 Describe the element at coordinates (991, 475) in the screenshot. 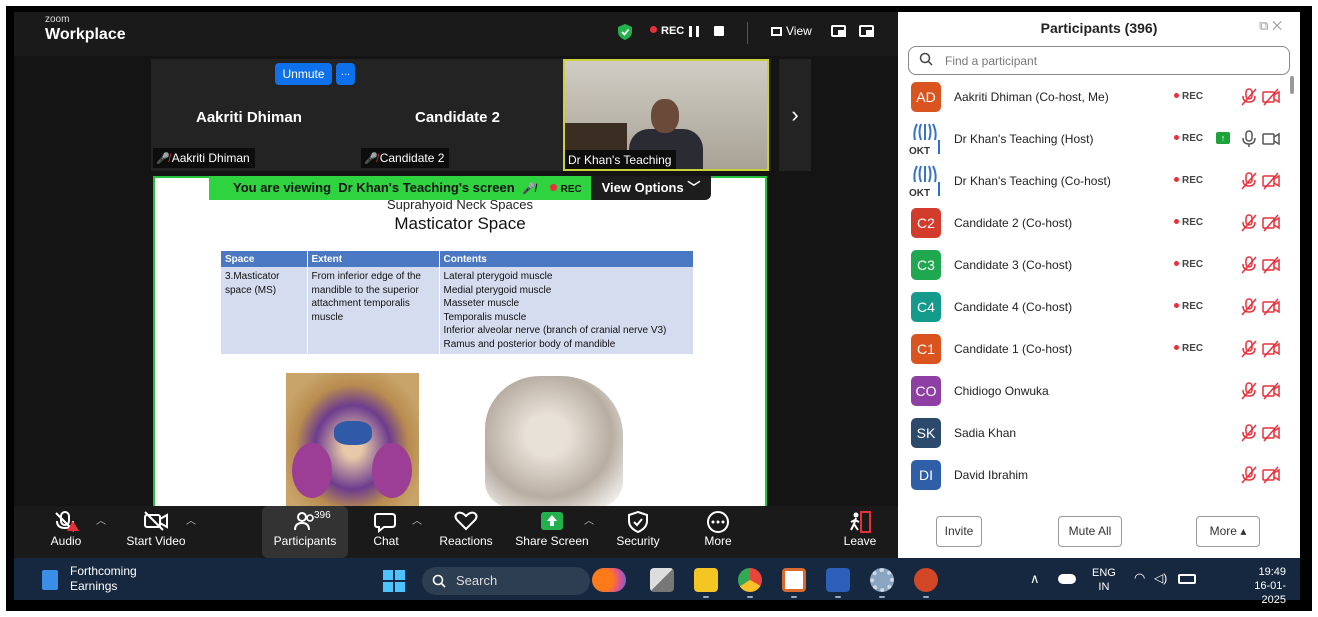

I see `participant-name: David Ibrahim` at that location.